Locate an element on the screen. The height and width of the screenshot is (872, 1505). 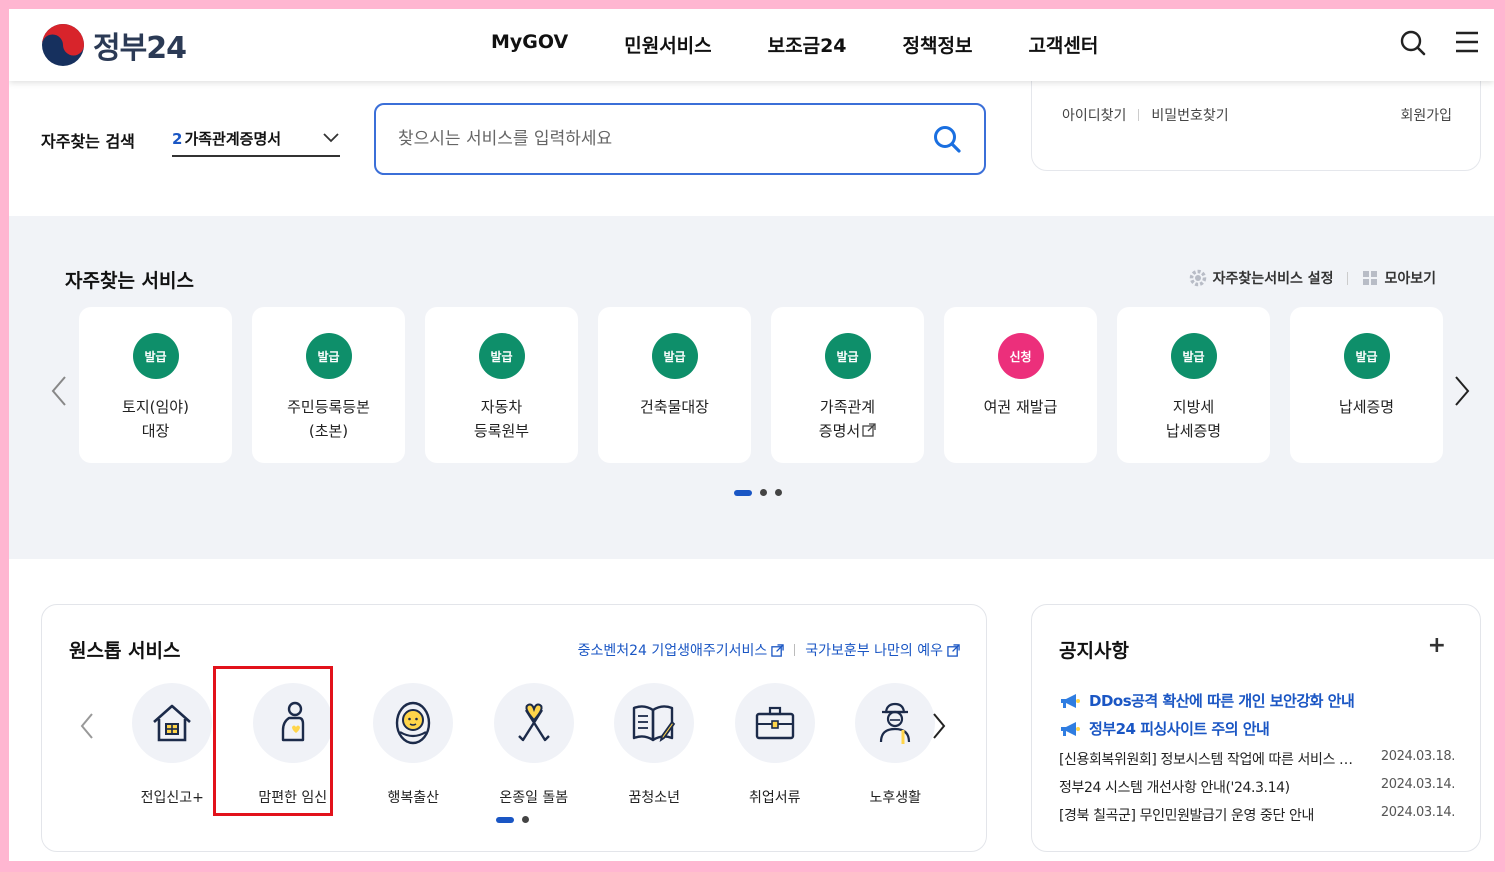
section-title: 공지사항 is located at coordinates (1094, 651).